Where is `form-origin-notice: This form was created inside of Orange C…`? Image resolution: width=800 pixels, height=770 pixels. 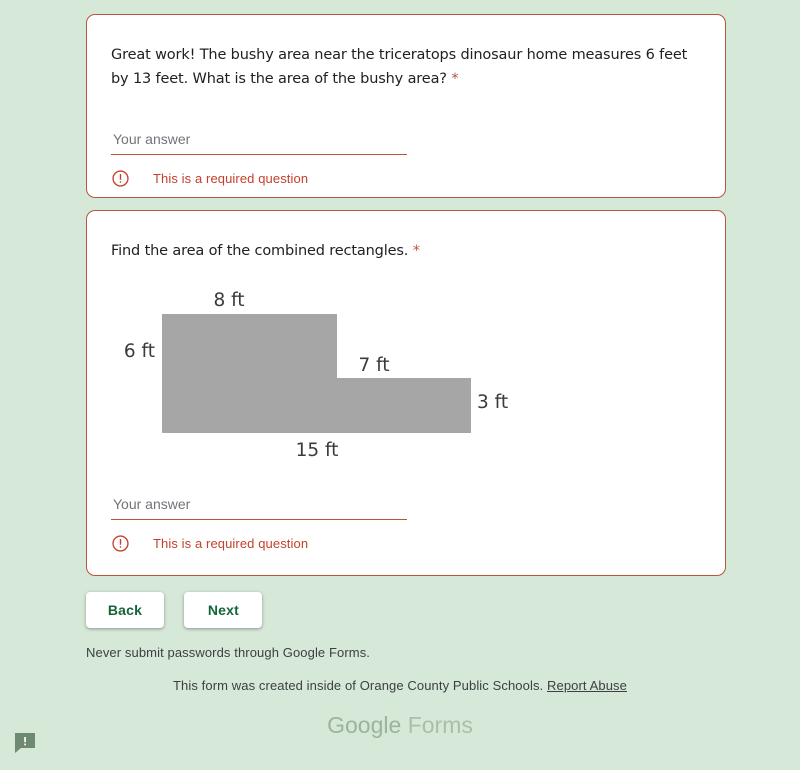 form-origin-notice: This form was created inside of Orange C… is located at coordinates (400, 685).